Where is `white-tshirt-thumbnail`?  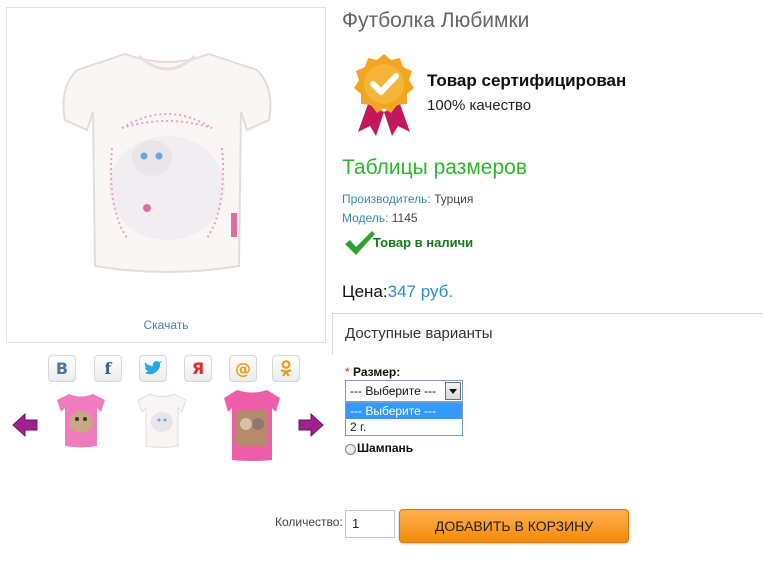 white-tshirt-thumbnail is located at coordinates (162, 420).